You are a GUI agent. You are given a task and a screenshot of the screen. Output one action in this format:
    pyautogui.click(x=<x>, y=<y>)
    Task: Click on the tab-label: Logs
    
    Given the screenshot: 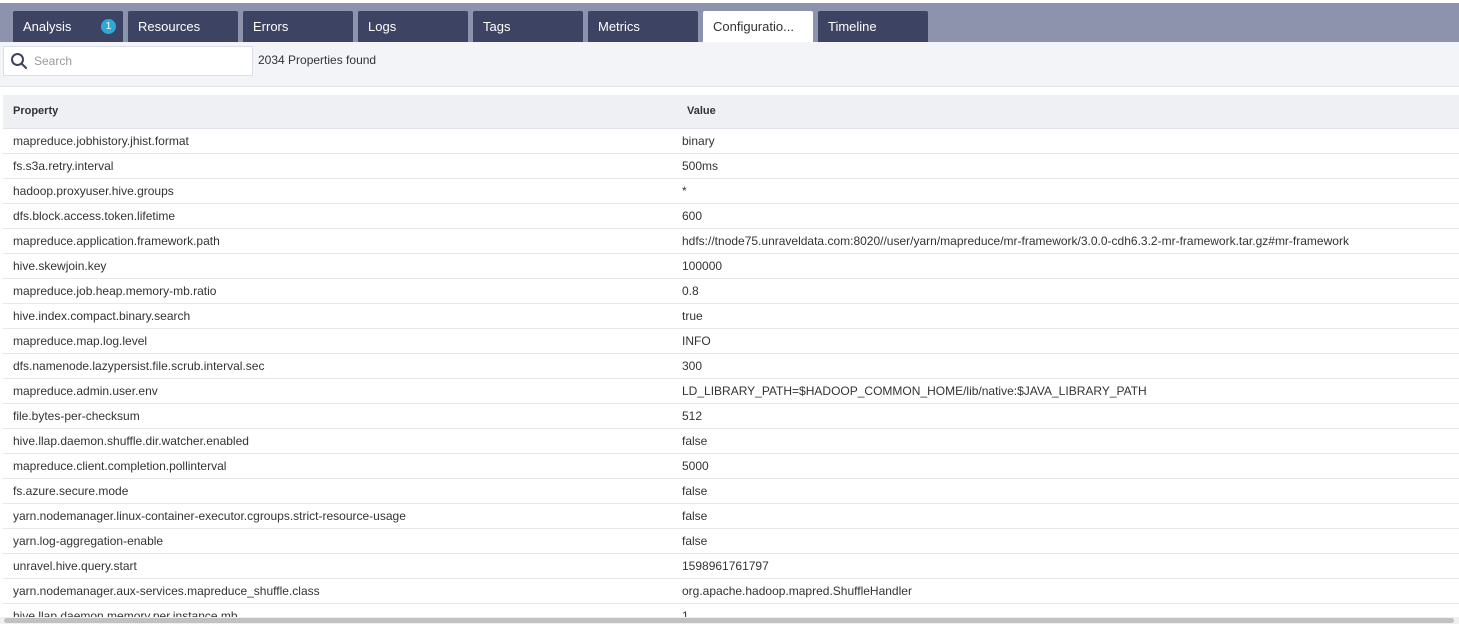 What is the action you would take?
    pyautogui.click(x=382, y=26)
    